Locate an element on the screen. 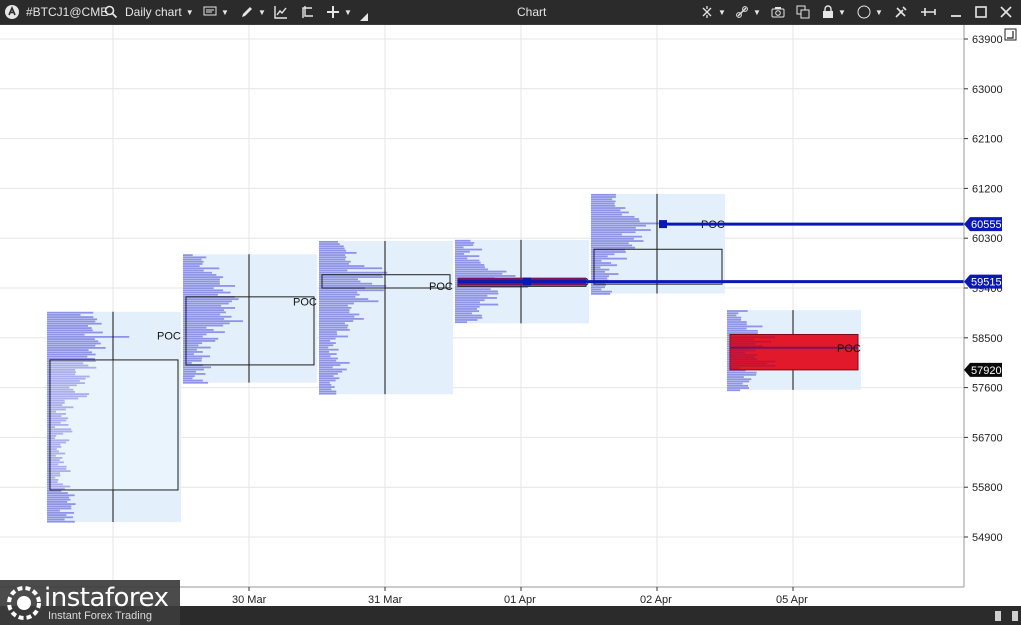 This screenshot has height=625, width=1021. circle-icon: ▼ is located at coordinates (870, 12).